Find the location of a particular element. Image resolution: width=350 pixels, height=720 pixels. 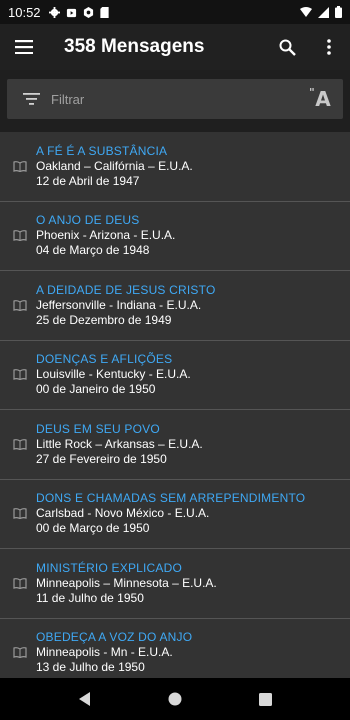

app-bar-actions is located at coordinates (308, 47).